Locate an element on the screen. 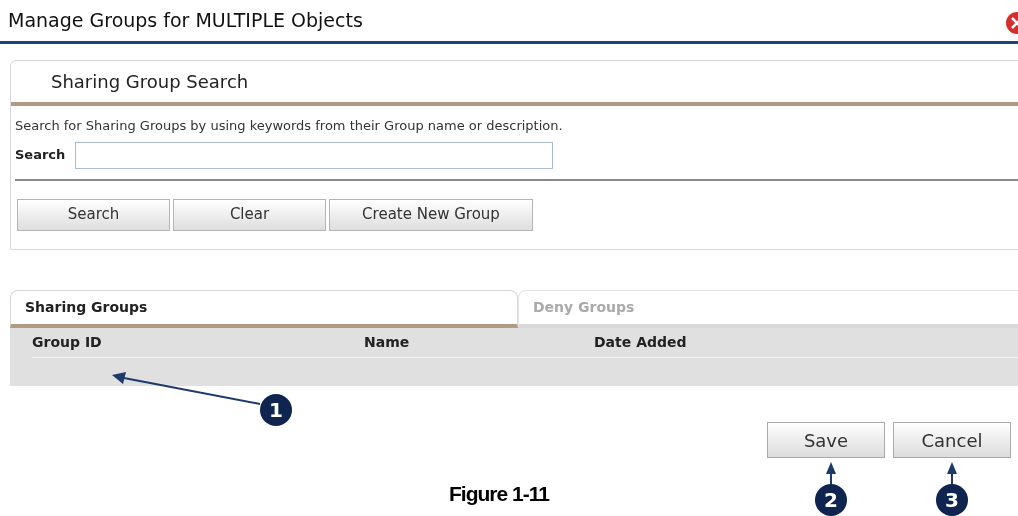 This screenshot has width=1018, height=516. tab: Sharing Groups is located at coordinates (264, 309).